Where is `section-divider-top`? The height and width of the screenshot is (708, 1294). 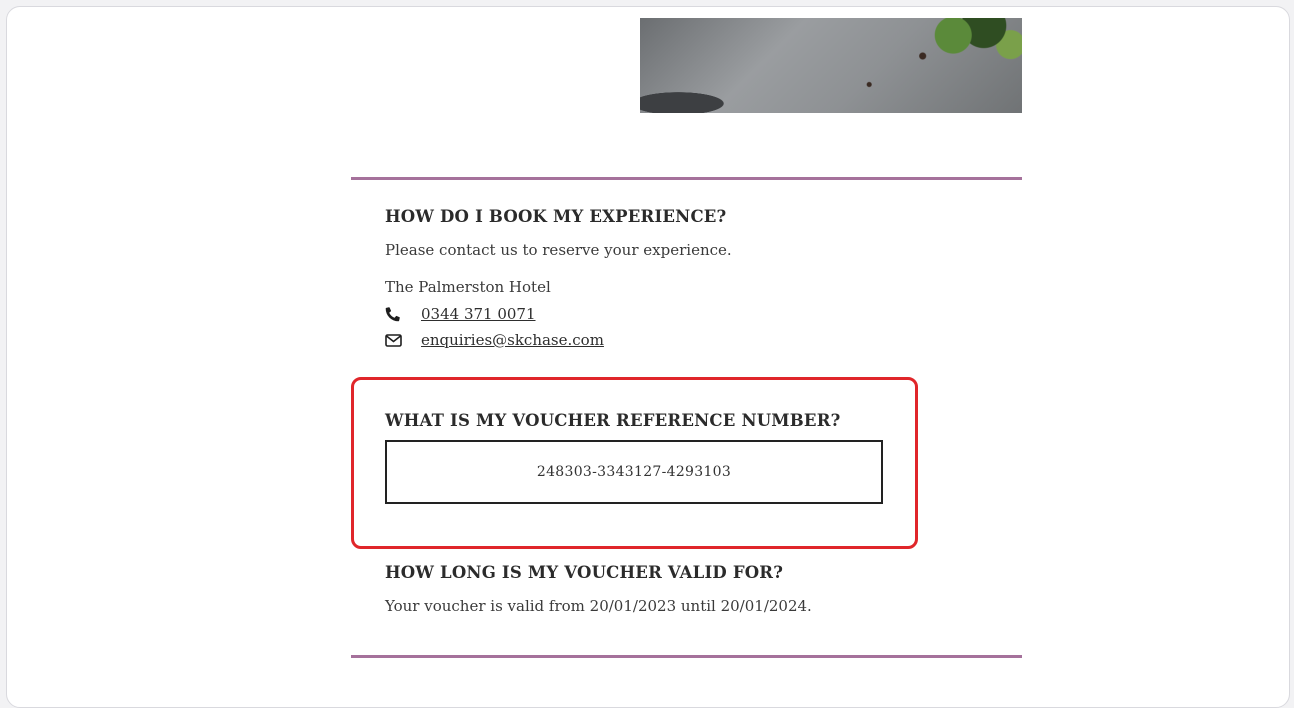 section-divider-top is located at coordinates (686, 178).